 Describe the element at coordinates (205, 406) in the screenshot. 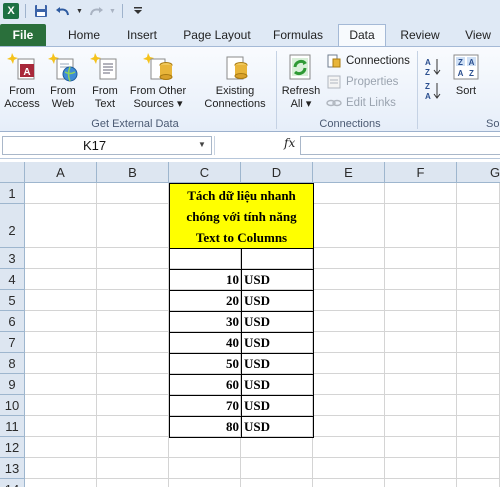

I see `cell-c10: 70` at that location.